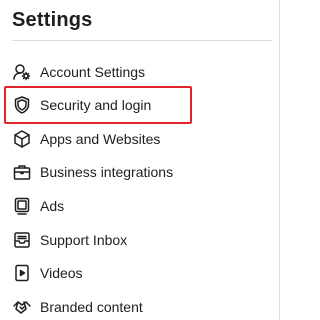 The width and height of the screenshot is (320, 320). Describe the element at coordinates (142, 40) in the screenshot. I see `title-divider` at that location.